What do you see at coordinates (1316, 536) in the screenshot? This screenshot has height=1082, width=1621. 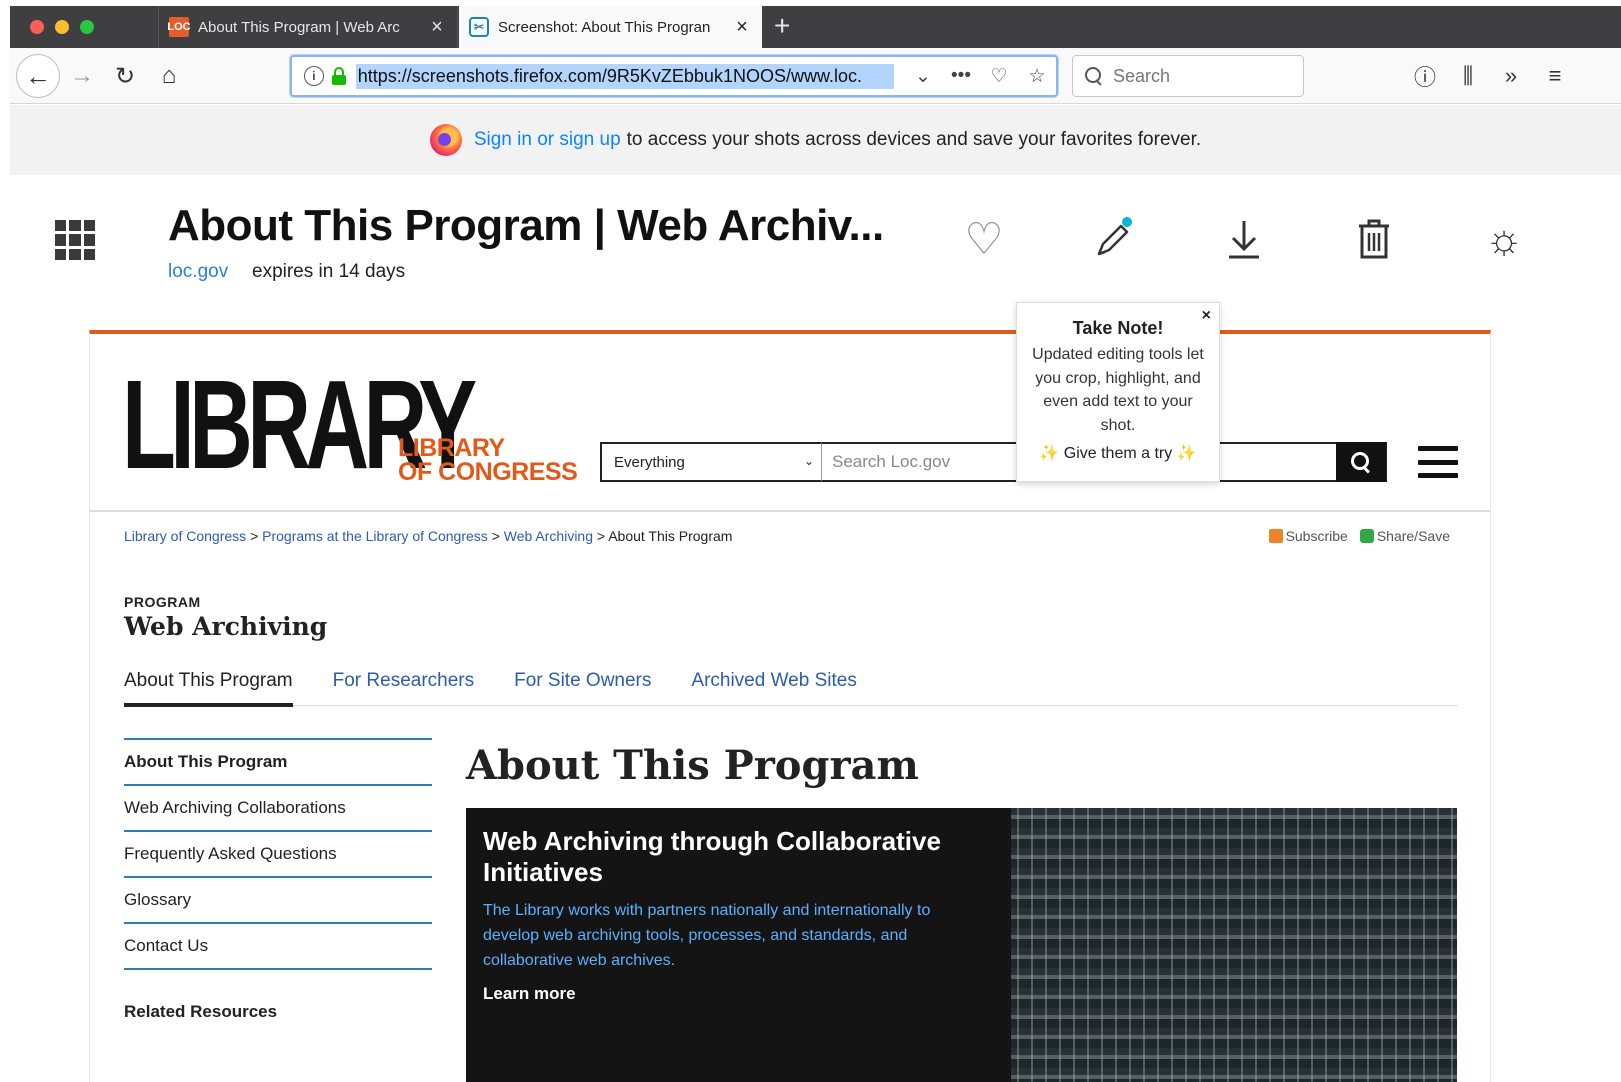 I see `subscribe-label: Subscribe` at bounding box center [1316, 536].